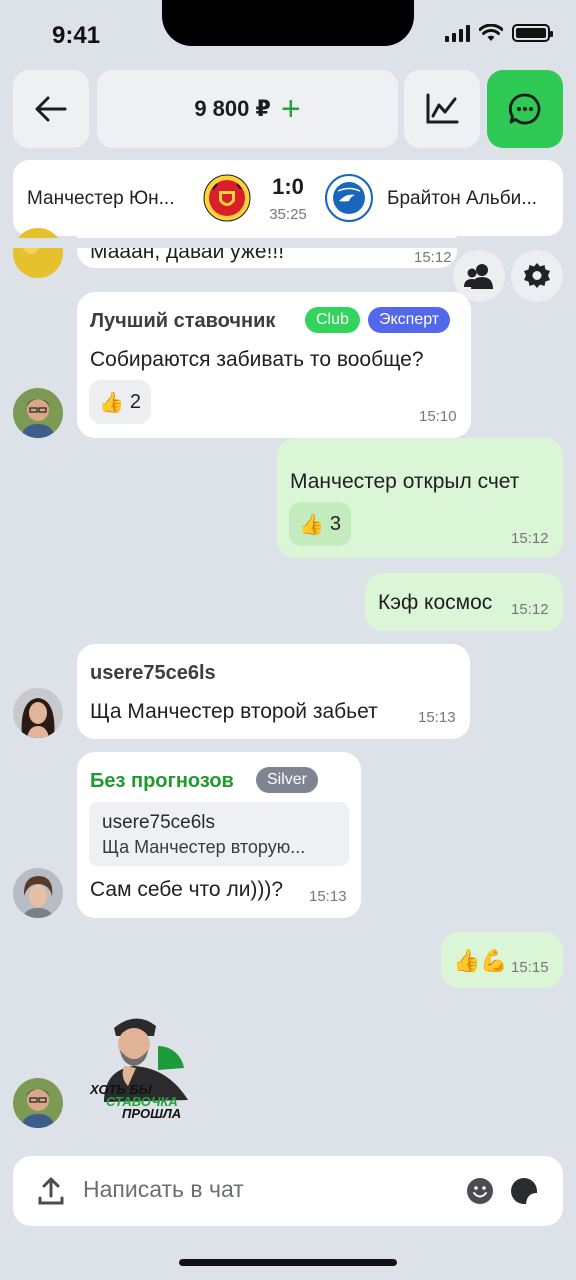 This screenshot has width=576, height=1280. I want to click on sender-name: usere75ce6ls, so click(153, 673).